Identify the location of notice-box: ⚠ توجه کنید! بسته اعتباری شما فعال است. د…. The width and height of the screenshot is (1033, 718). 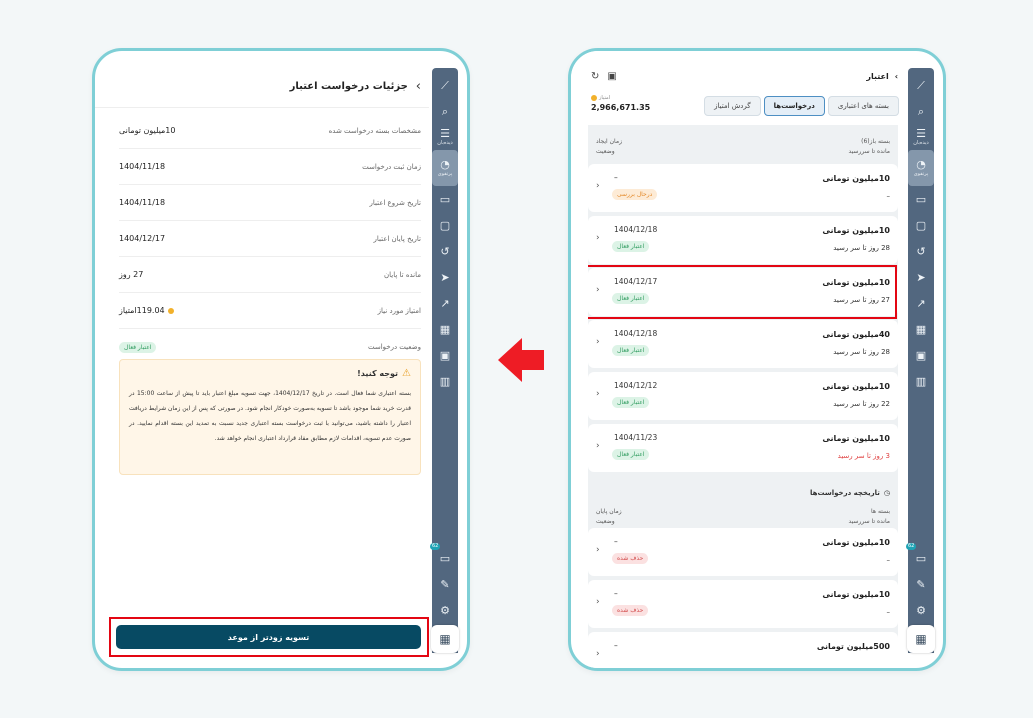
(270, 417).